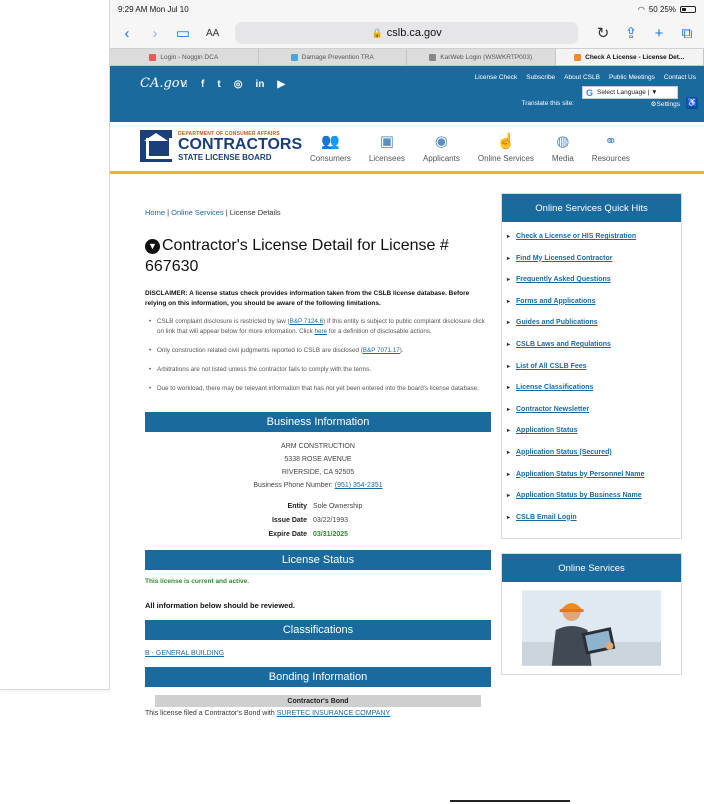 This screenshot has width=704, height=804. Describe the element at coordinates (359, 485) in the screenshot. I see `phone-link: (951) 354-2351` at that location.